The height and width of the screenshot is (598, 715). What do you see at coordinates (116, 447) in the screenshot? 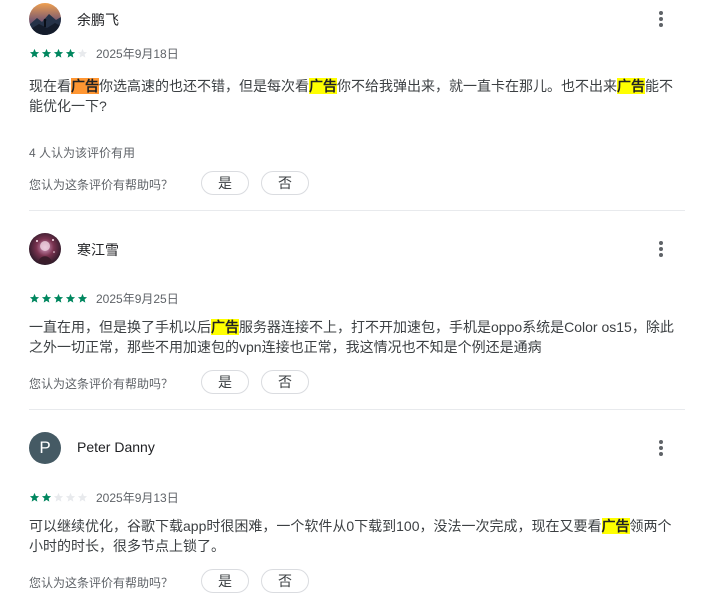
I see `author-name: Peter Danny` at bounding box center [116, 447].